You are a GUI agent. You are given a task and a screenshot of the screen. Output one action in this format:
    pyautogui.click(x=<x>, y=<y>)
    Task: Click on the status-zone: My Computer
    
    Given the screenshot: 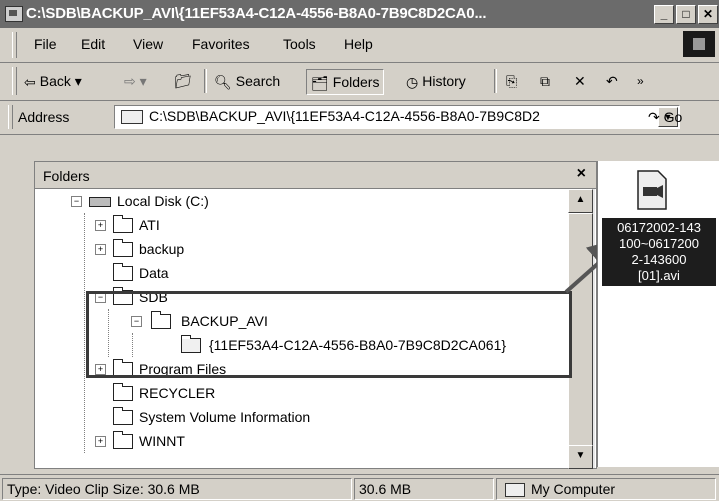 What is the action you would take?
    pyautogui.click(x=606, y=489)
    